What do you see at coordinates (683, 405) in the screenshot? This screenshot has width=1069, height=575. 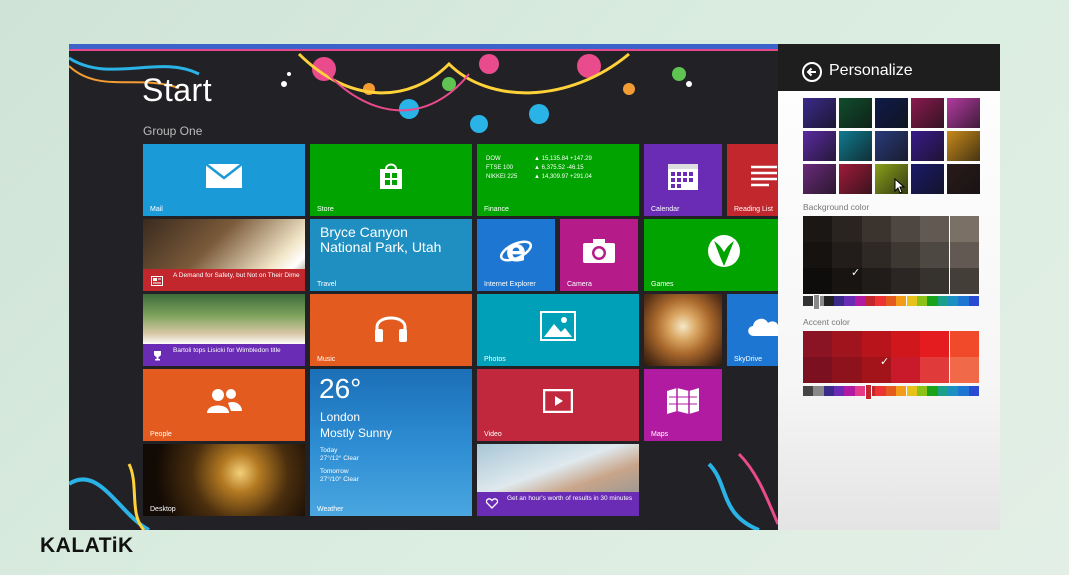 I see `tile-maps: Maps` at bounding box center [683, 405].